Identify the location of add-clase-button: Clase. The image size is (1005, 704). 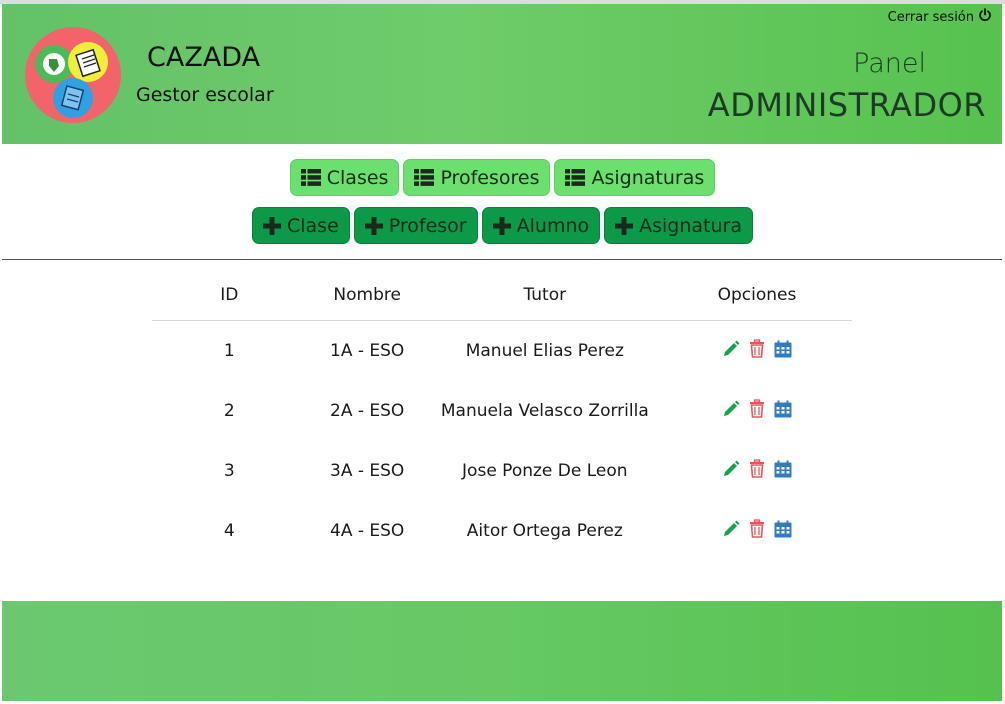
(300, 225).